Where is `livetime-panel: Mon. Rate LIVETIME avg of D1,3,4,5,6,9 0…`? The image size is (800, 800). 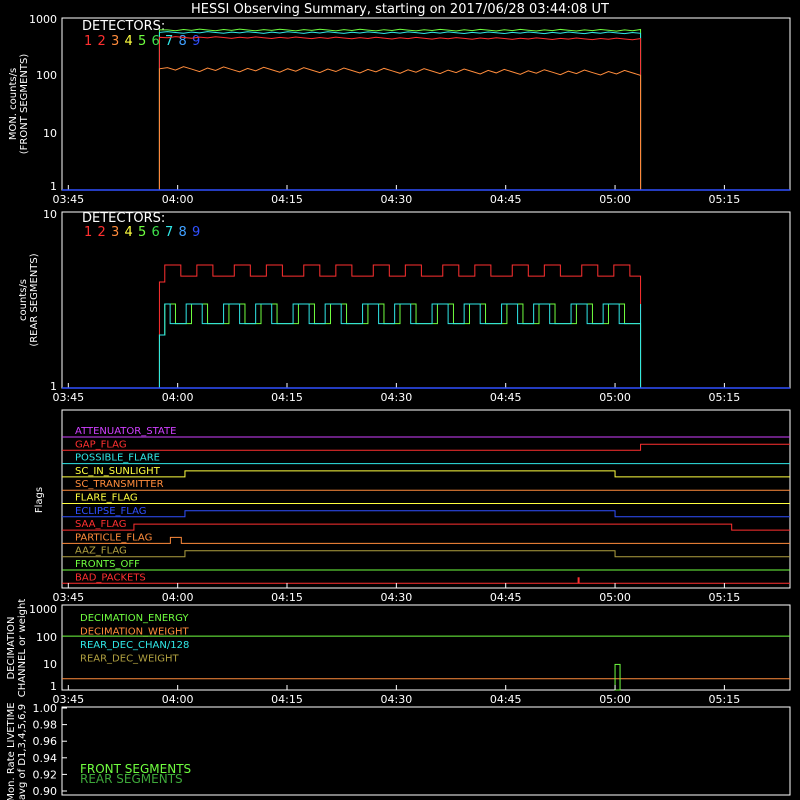
livetime-panel: Mon. Rate LIVETIME avg of D1,3,4,5,6,9 0… is located at coordinates (398, 751).